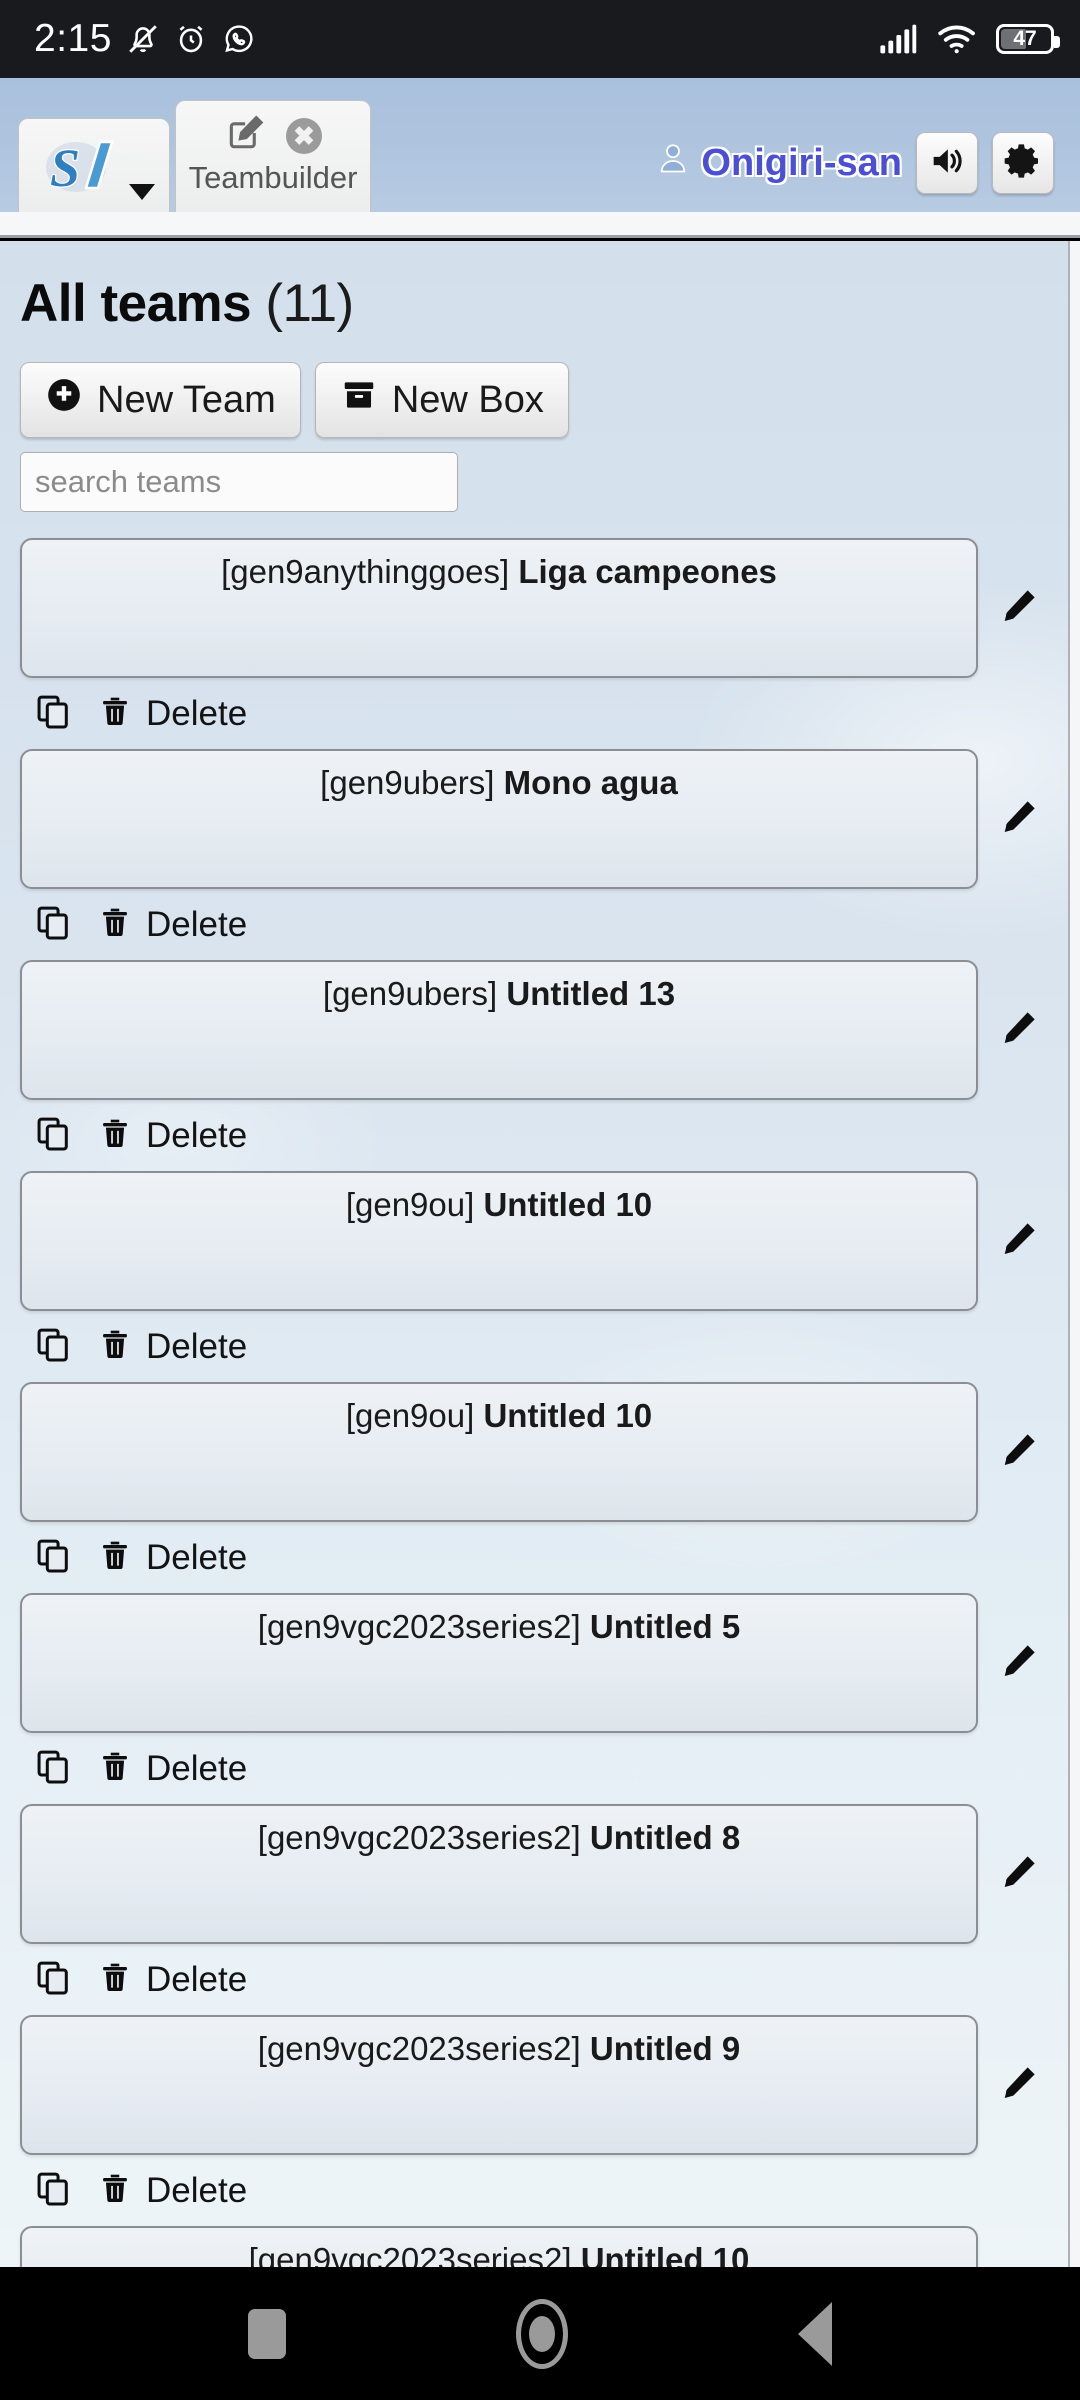  Describe the element at coordinates (191, 39) in the screenshot. I see `alarm-clock-icon` at that location.